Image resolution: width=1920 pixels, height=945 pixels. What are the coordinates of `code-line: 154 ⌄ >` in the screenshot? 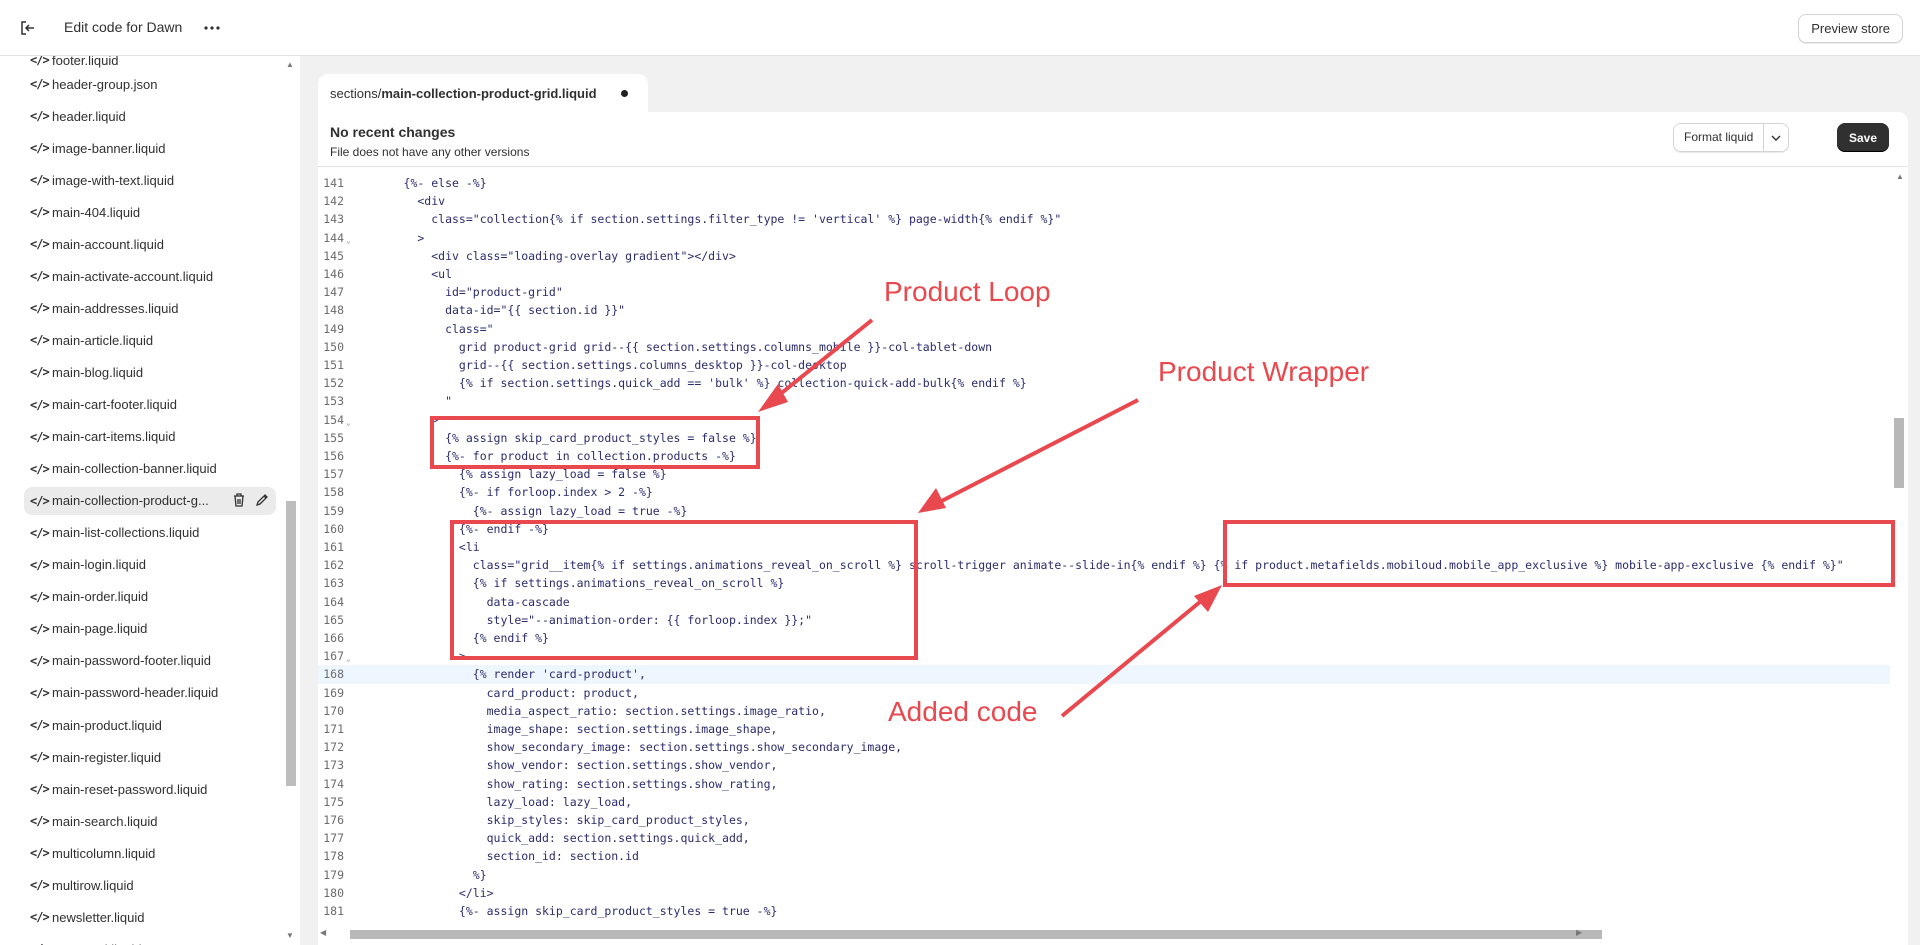 It's located at (1104, 420).